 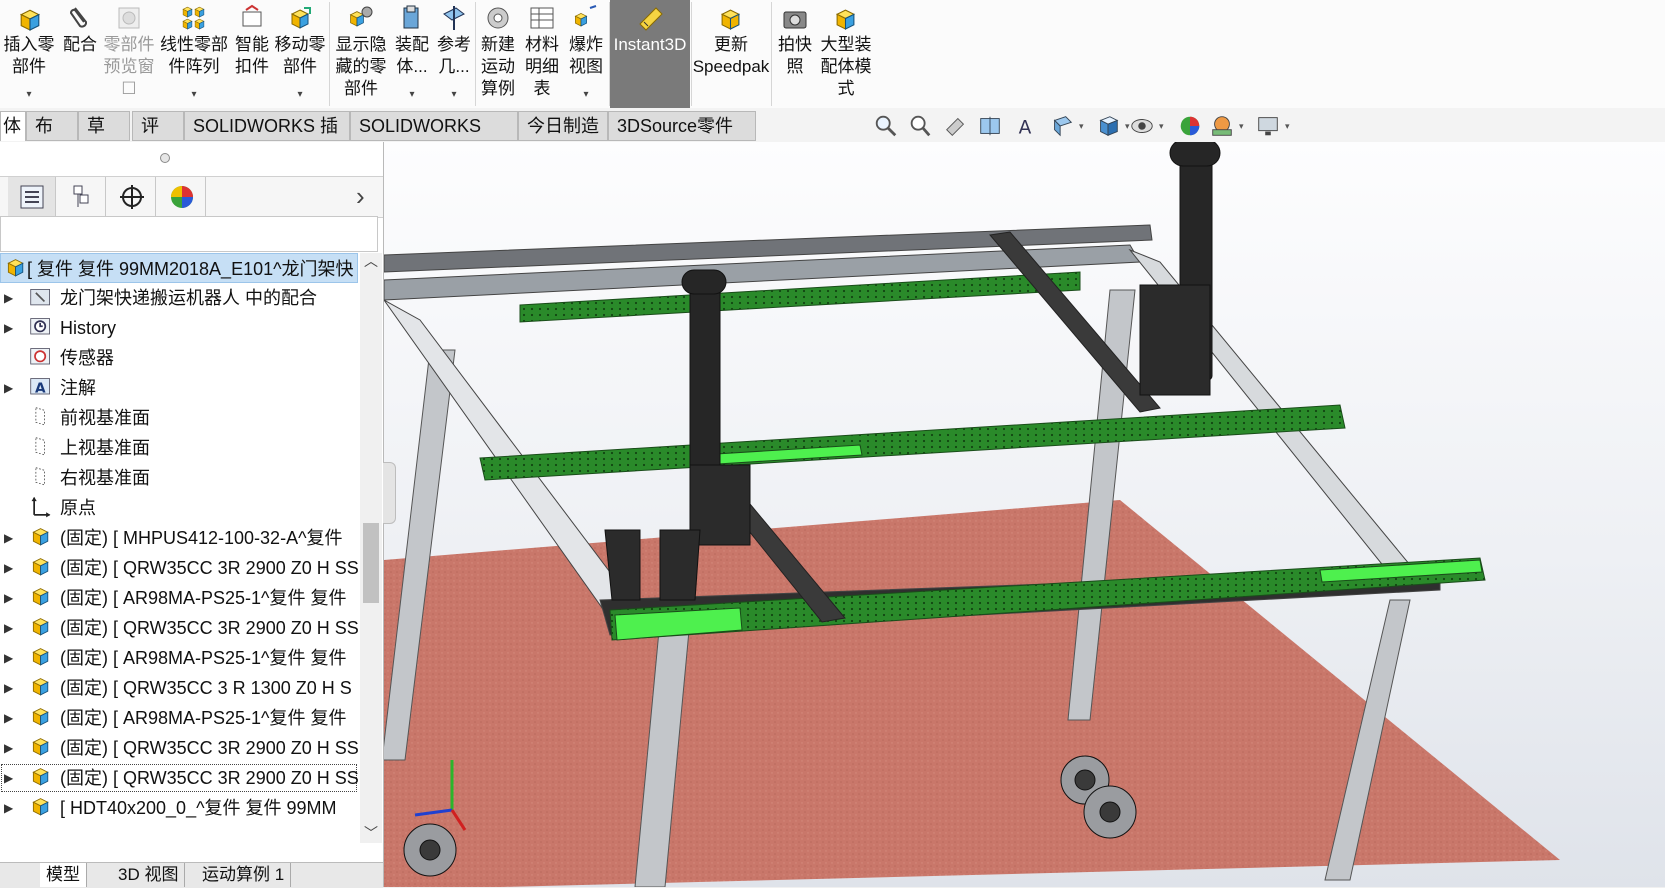 I want to click on tab-7: 3DSource零件库, so click(x=682, y=137).